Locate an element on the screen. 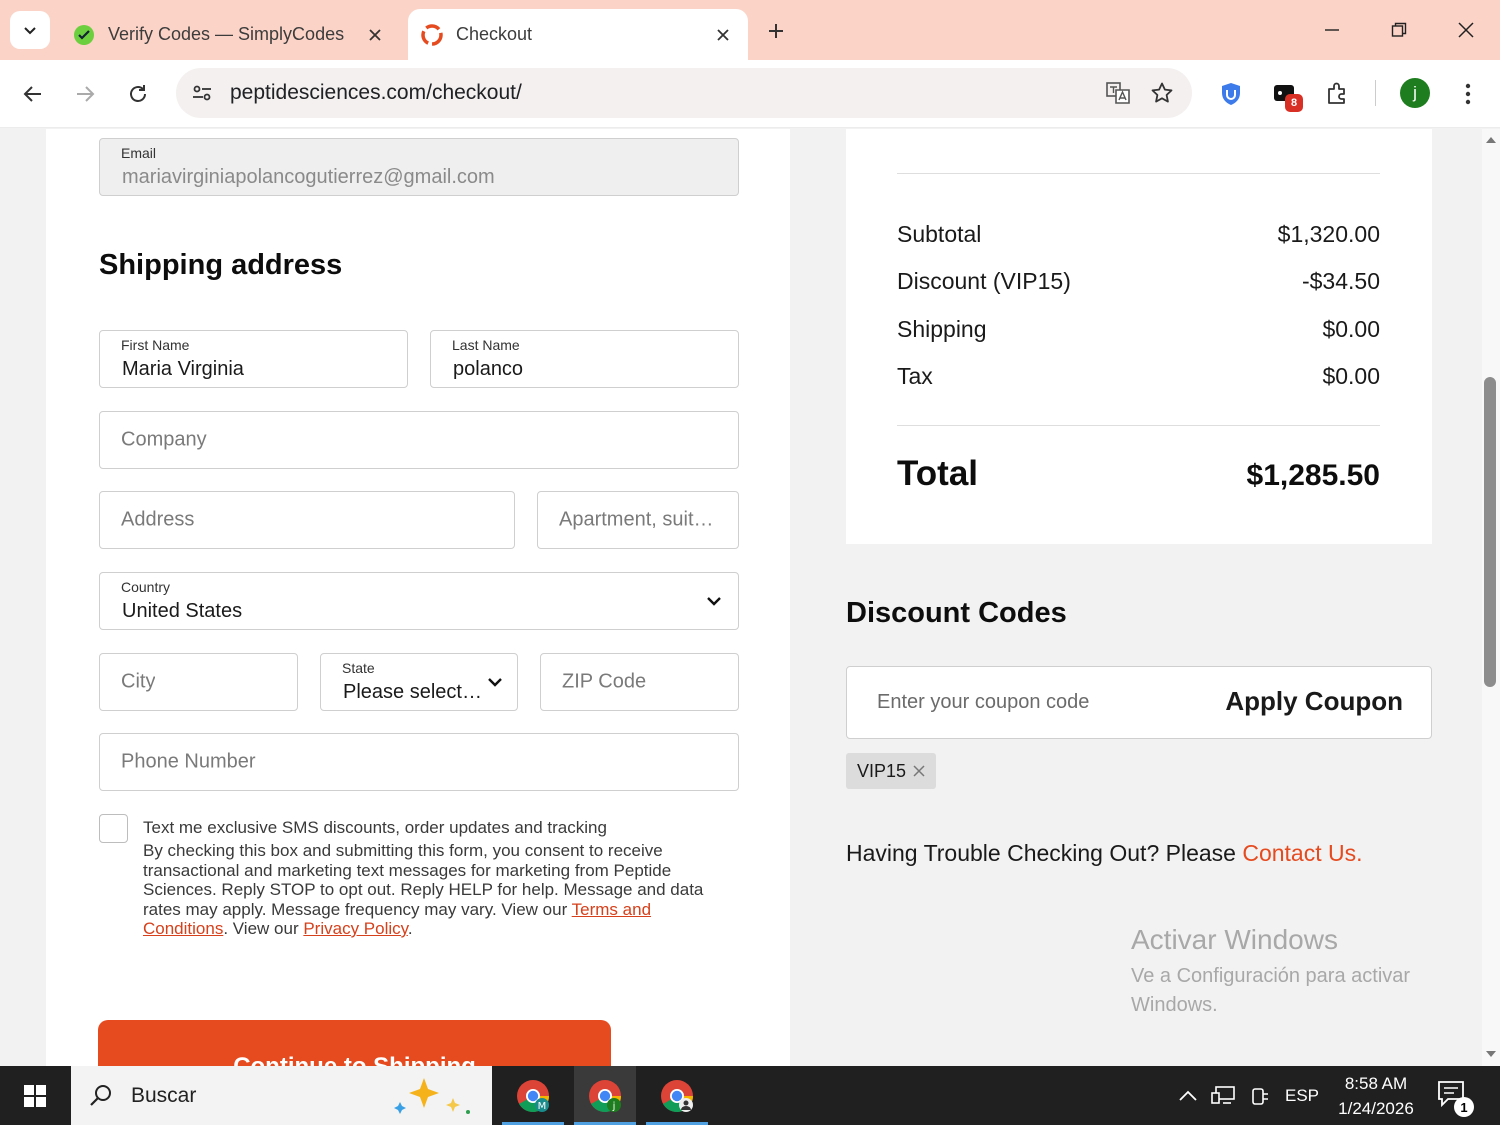 The width and height of the screenshot is (1500, 1125). chrome-icon: j is located at coordinates (605, 1095).